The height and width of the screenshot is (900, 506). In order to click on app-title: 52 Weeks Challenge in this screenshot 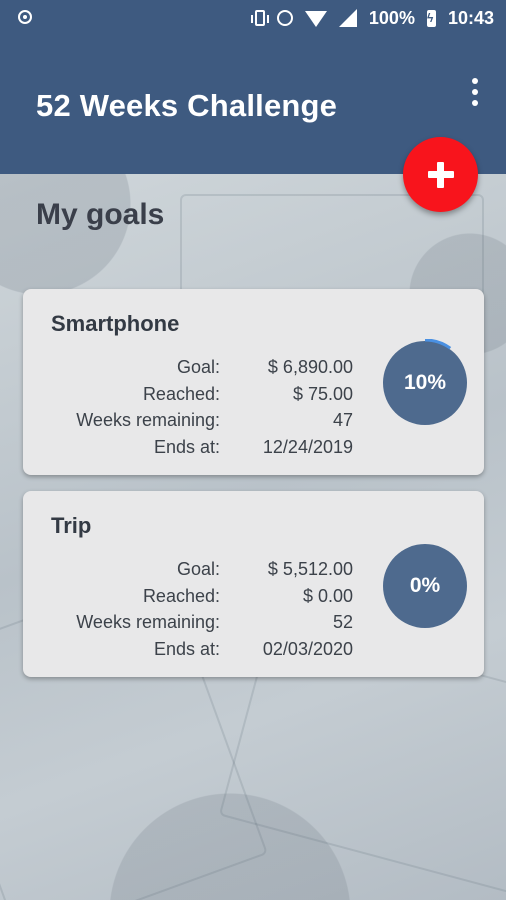, I will do `click(187, 105)`.